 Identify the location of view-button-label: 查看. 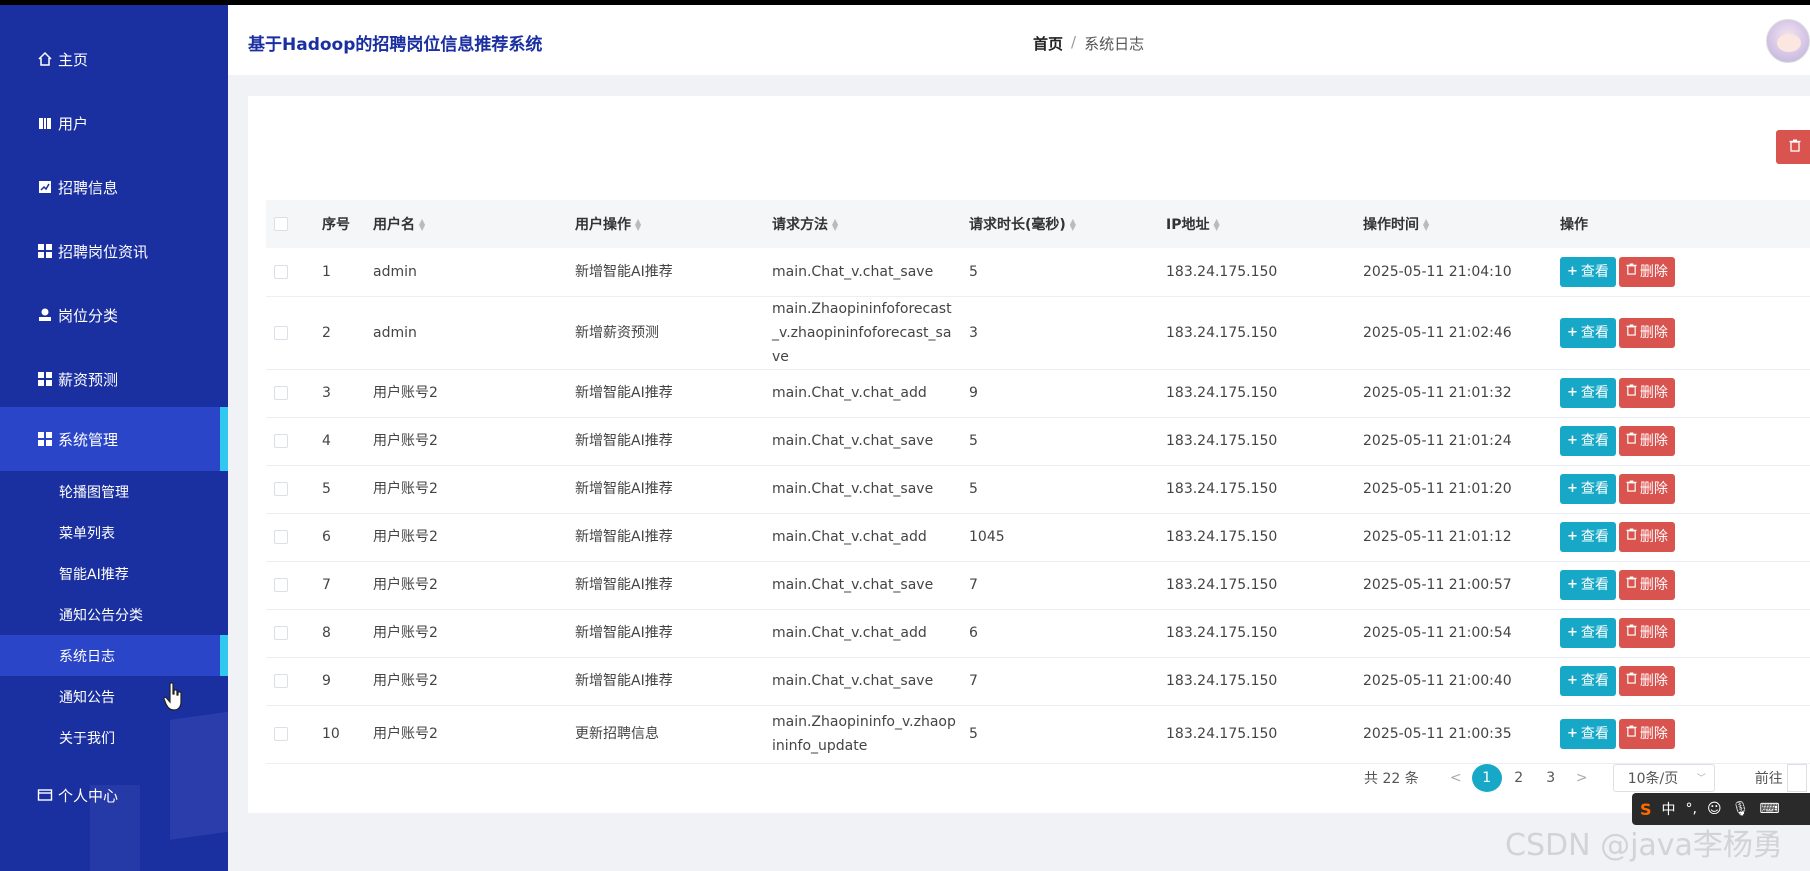
(1594, 681).